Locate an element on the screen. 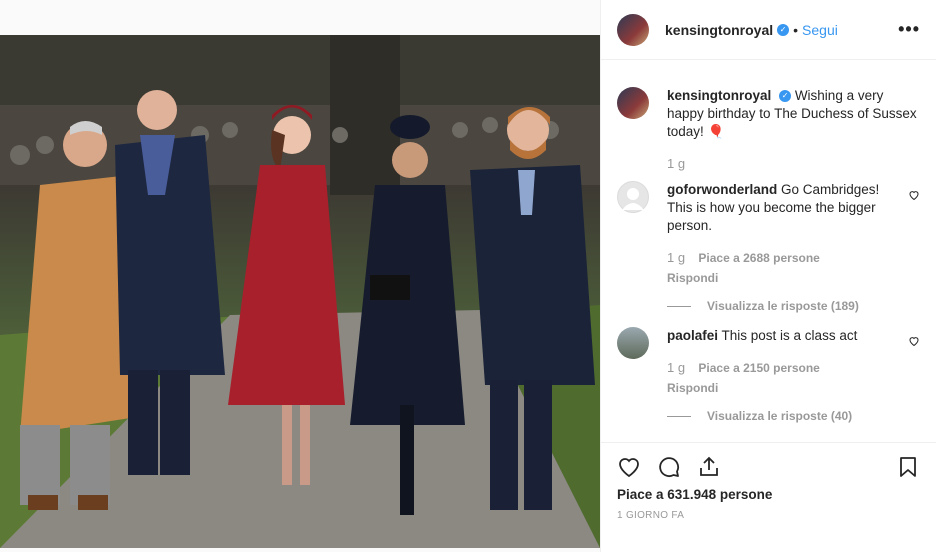 Image resolution: width=936 pixels, height=552 pixels. share-icon is located at coordinates (709, 467).